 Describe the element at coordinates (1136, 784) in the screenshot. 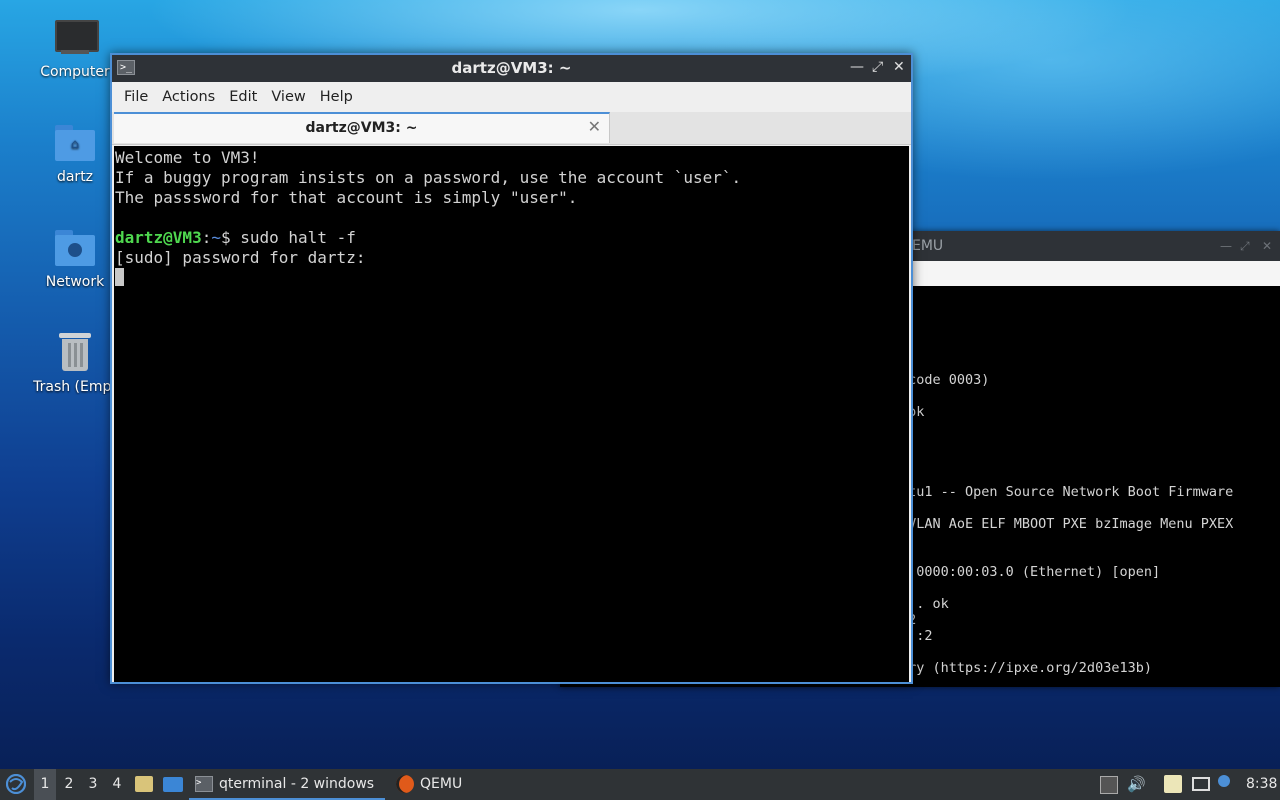

I see `volume-icon: 🔊` at that location.